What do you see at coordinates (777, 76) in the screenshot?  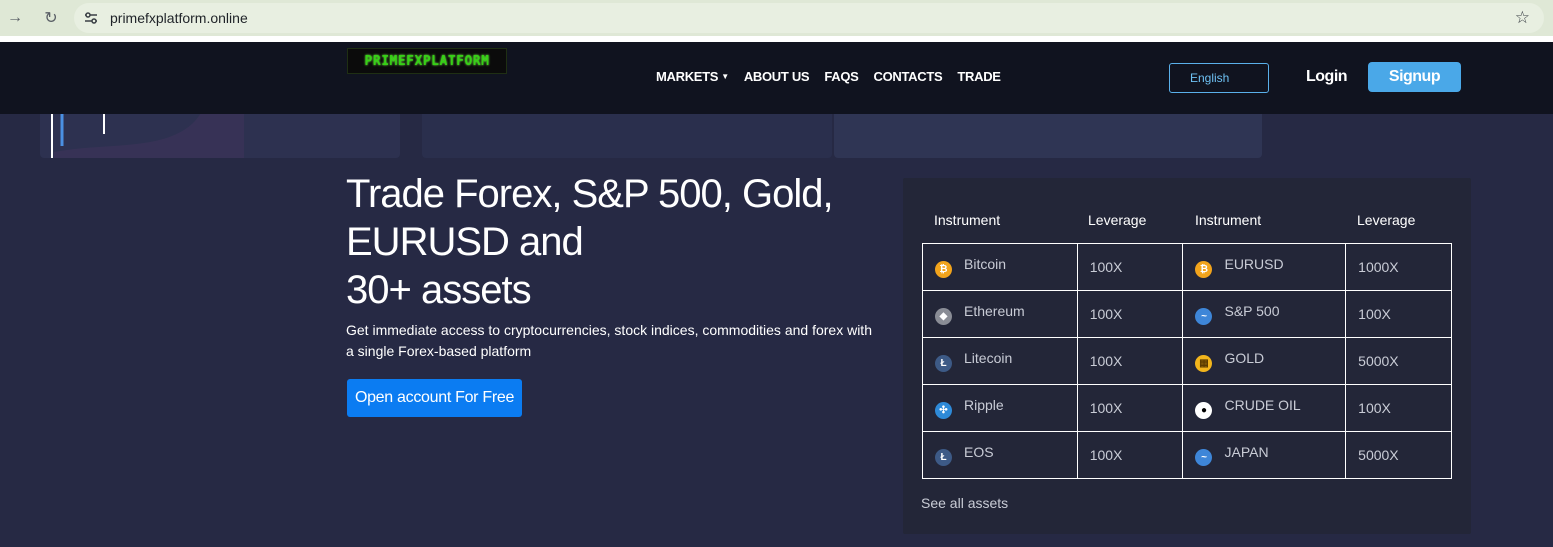 I see `nav-about-us: ABOUT US` at bounding box center [777, 76].